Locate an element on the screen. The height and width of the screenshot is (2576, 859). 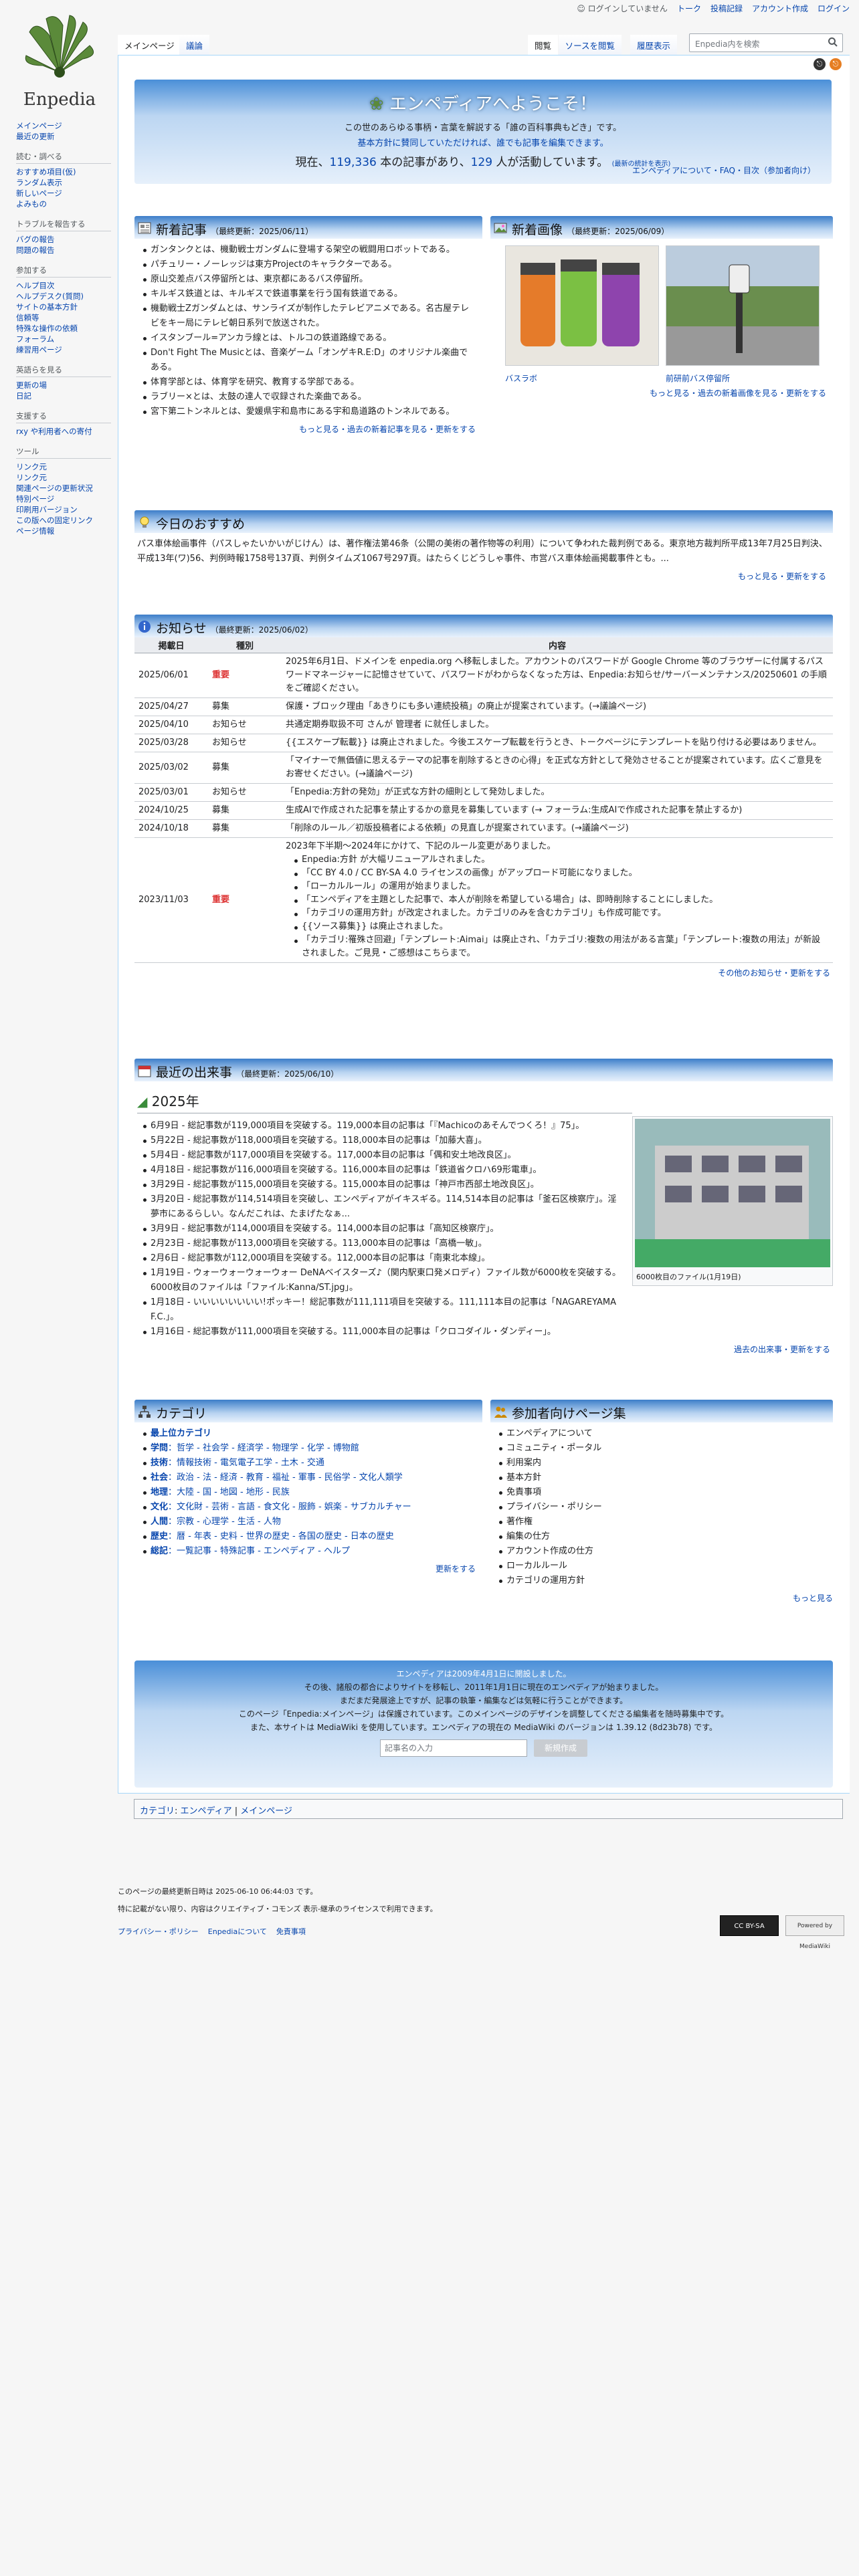
participant-page-item: コミュニティ・ポータル is located at coordinates (661, 1449).